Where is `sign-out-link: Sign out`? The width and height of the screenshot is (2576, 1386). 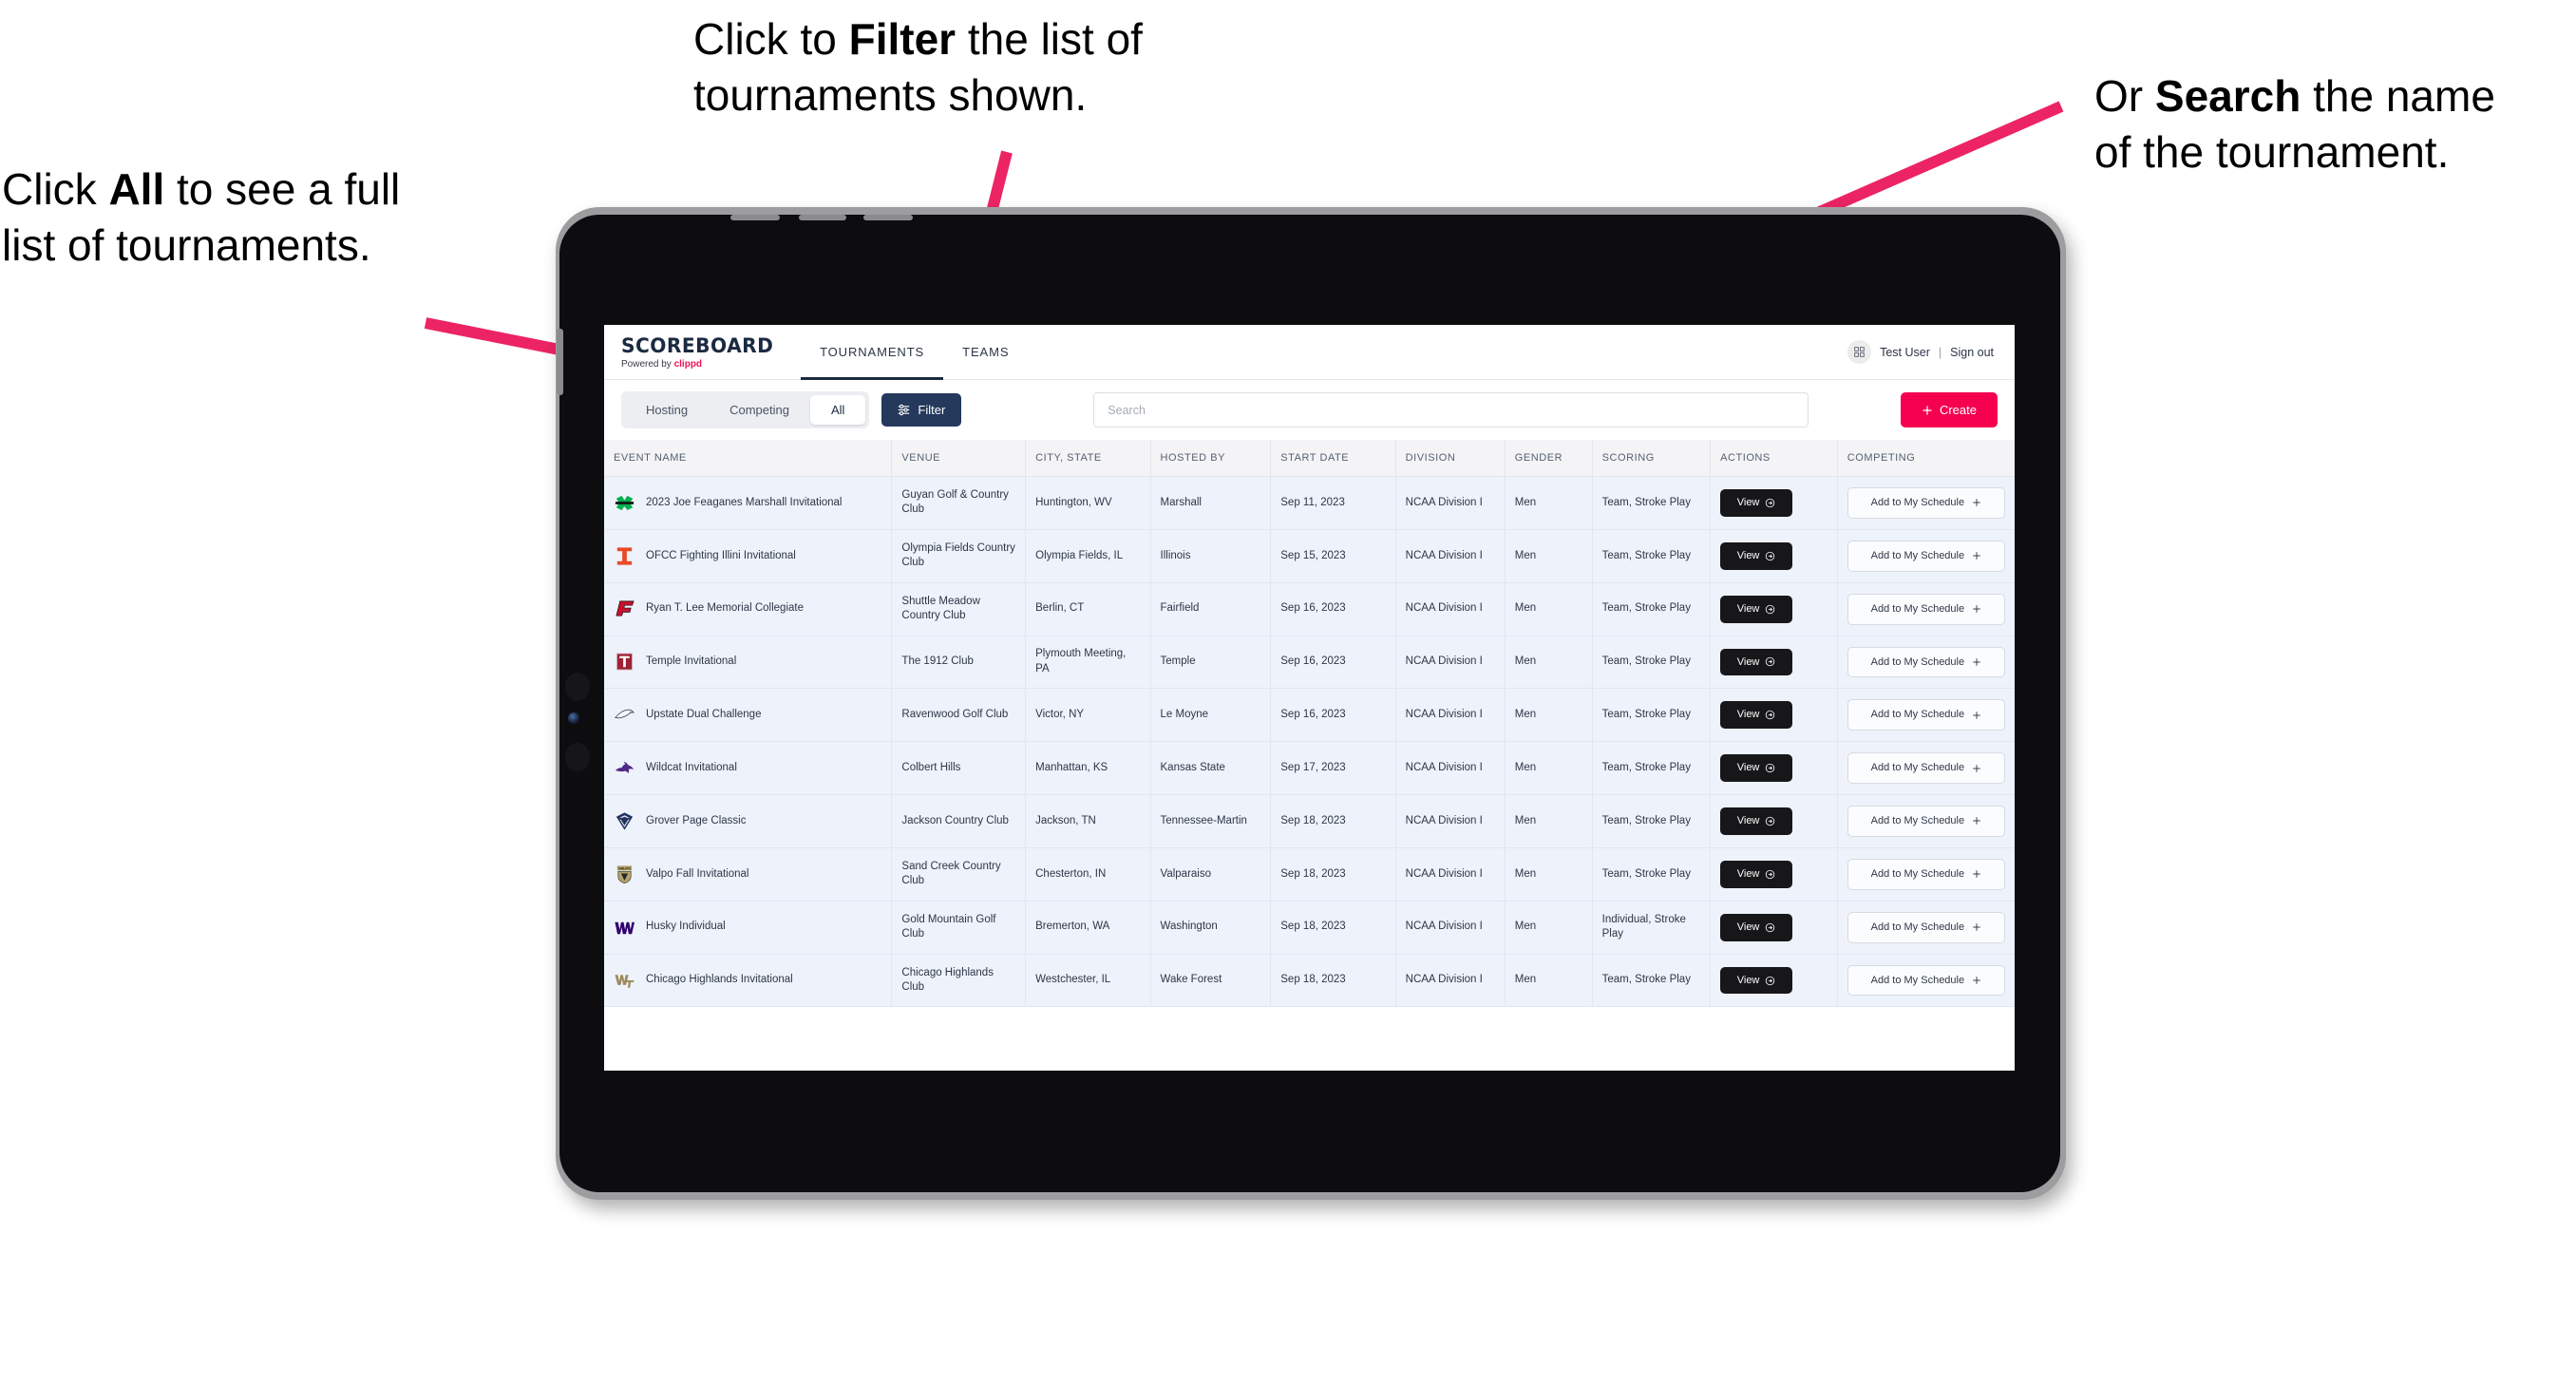
sign-out-link: Sign out is located at coordinates (1972, 352).